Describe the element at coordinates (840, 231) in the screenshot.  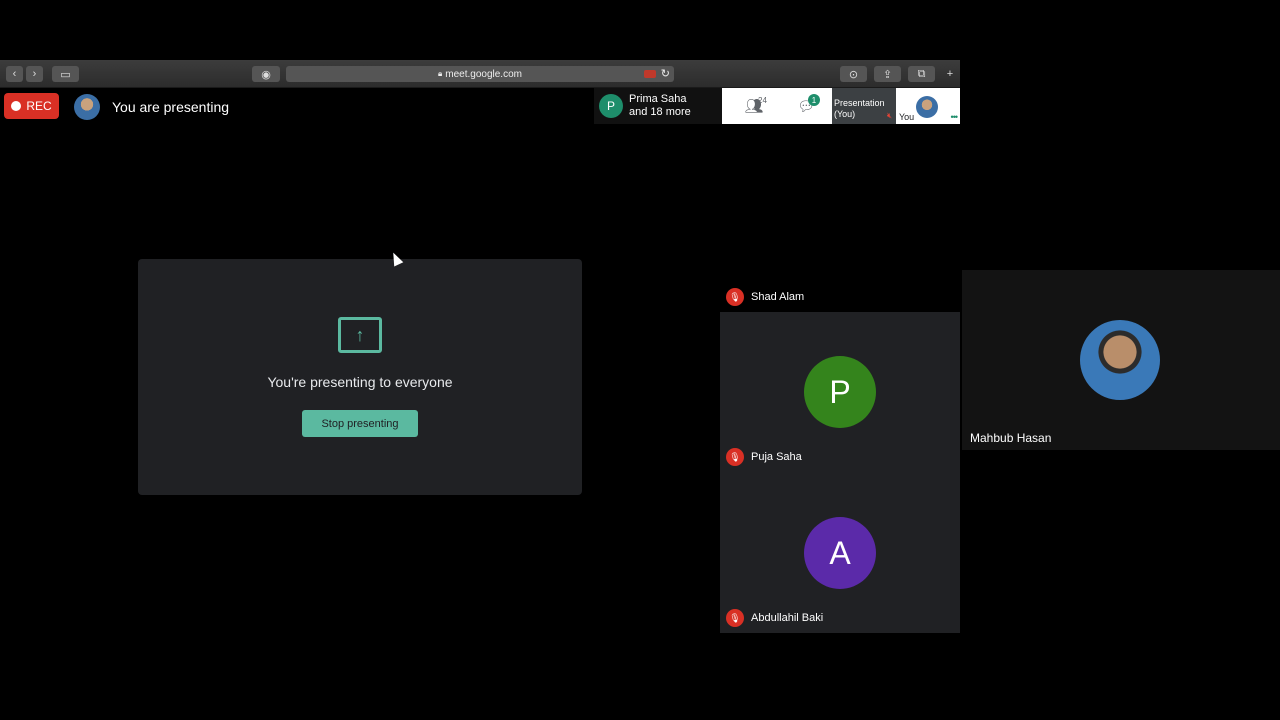
I see `participant-tile: 🎙︎ Shad Alam` at that location.